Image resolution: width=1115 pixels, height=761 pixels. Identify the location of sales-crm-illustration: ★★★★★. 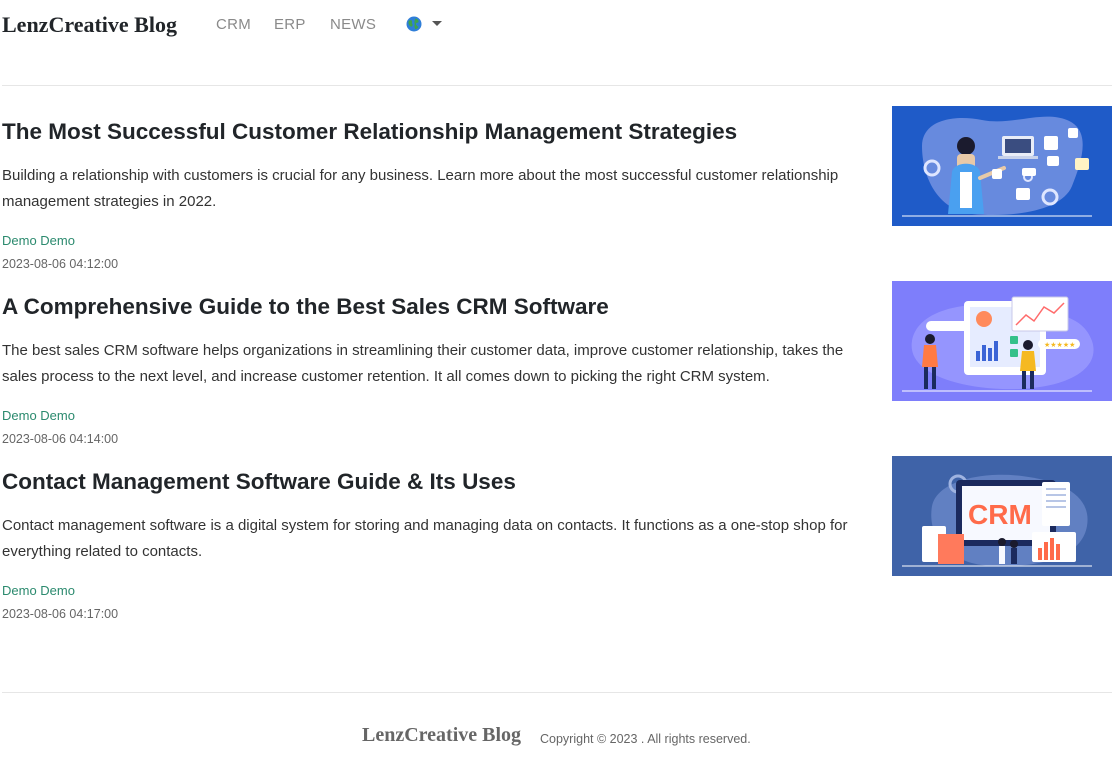
(1002, 341).